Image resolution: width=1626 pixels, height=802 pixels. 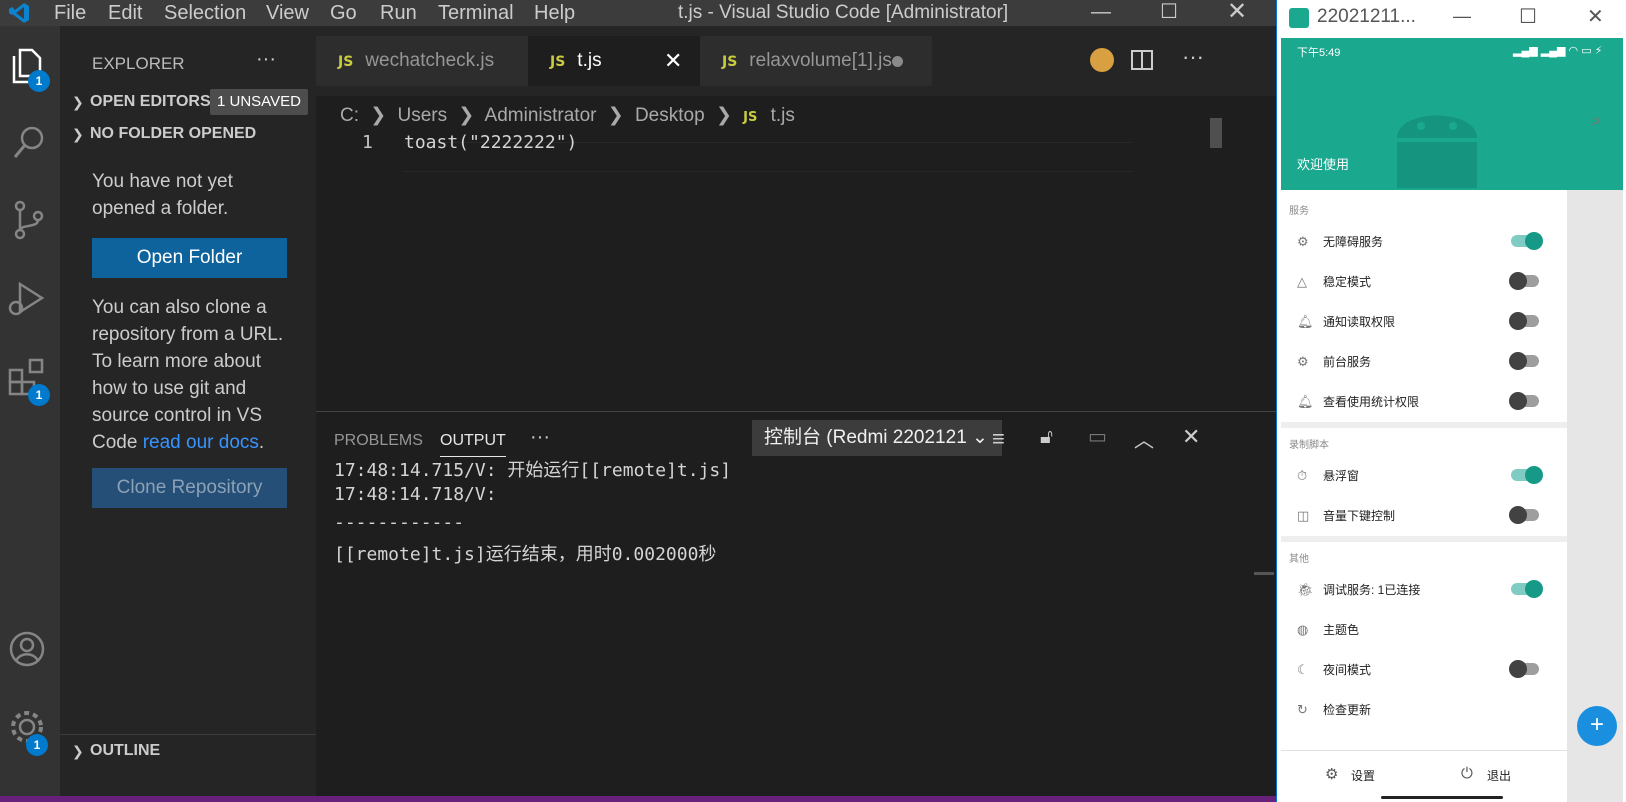 What do you see at coordinates (554, 13) in the screenshot?
I see `menu-help: Help` at bounding box center [554, 13].